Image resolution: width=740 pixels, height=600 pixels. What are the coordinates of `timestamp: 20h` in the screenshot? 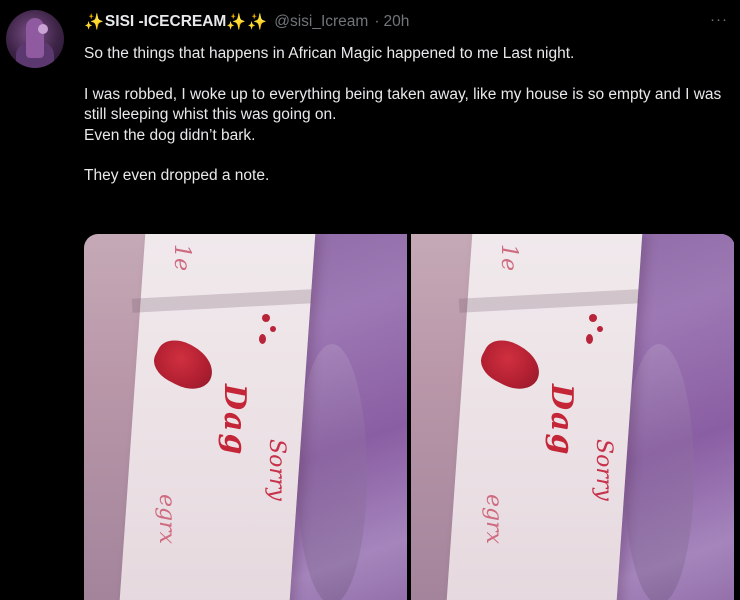 It's located at (397, 22).